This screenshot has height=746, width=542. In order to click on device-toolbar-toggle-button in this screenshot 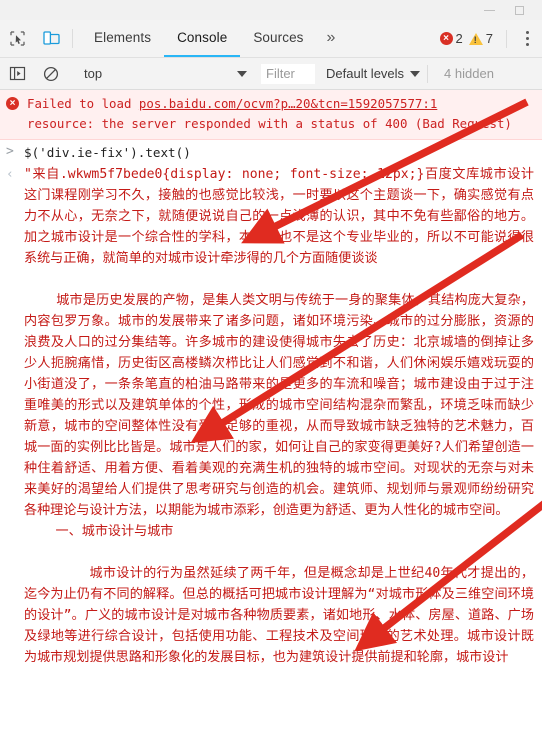, I will do `click(51, 38)`.